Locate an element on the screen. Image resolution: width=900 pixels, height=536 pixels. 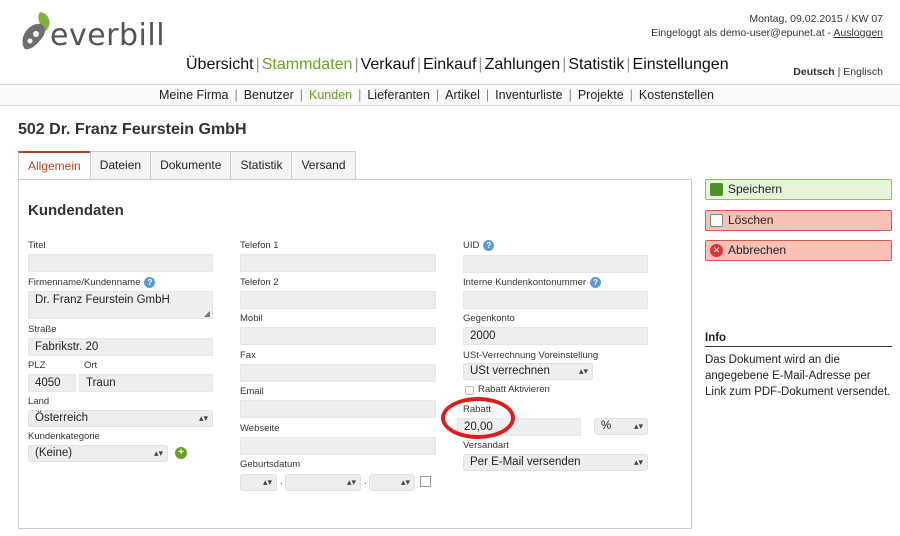
subnav-lieferanten: Lieferanten is located at coordinates (398, 95).